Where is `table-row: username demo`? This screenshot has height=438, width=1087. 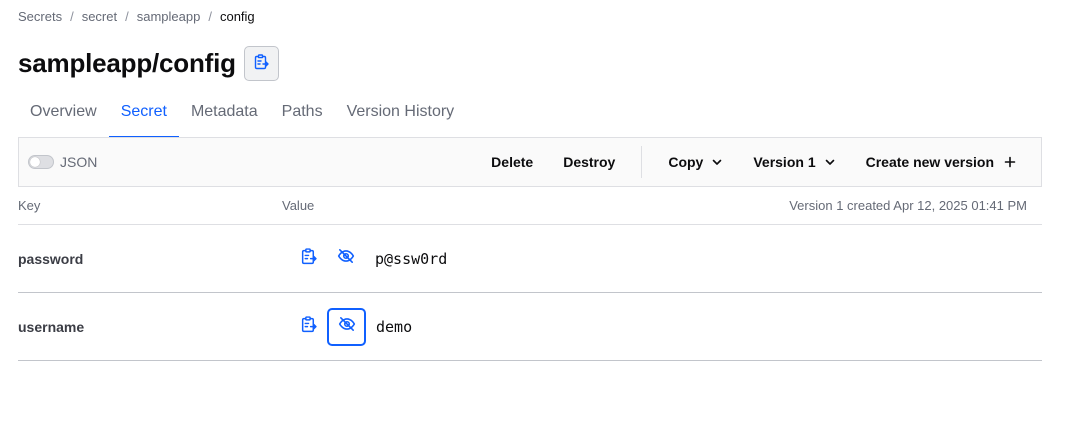 table-row: username demo is located at coordinates (530, 327).